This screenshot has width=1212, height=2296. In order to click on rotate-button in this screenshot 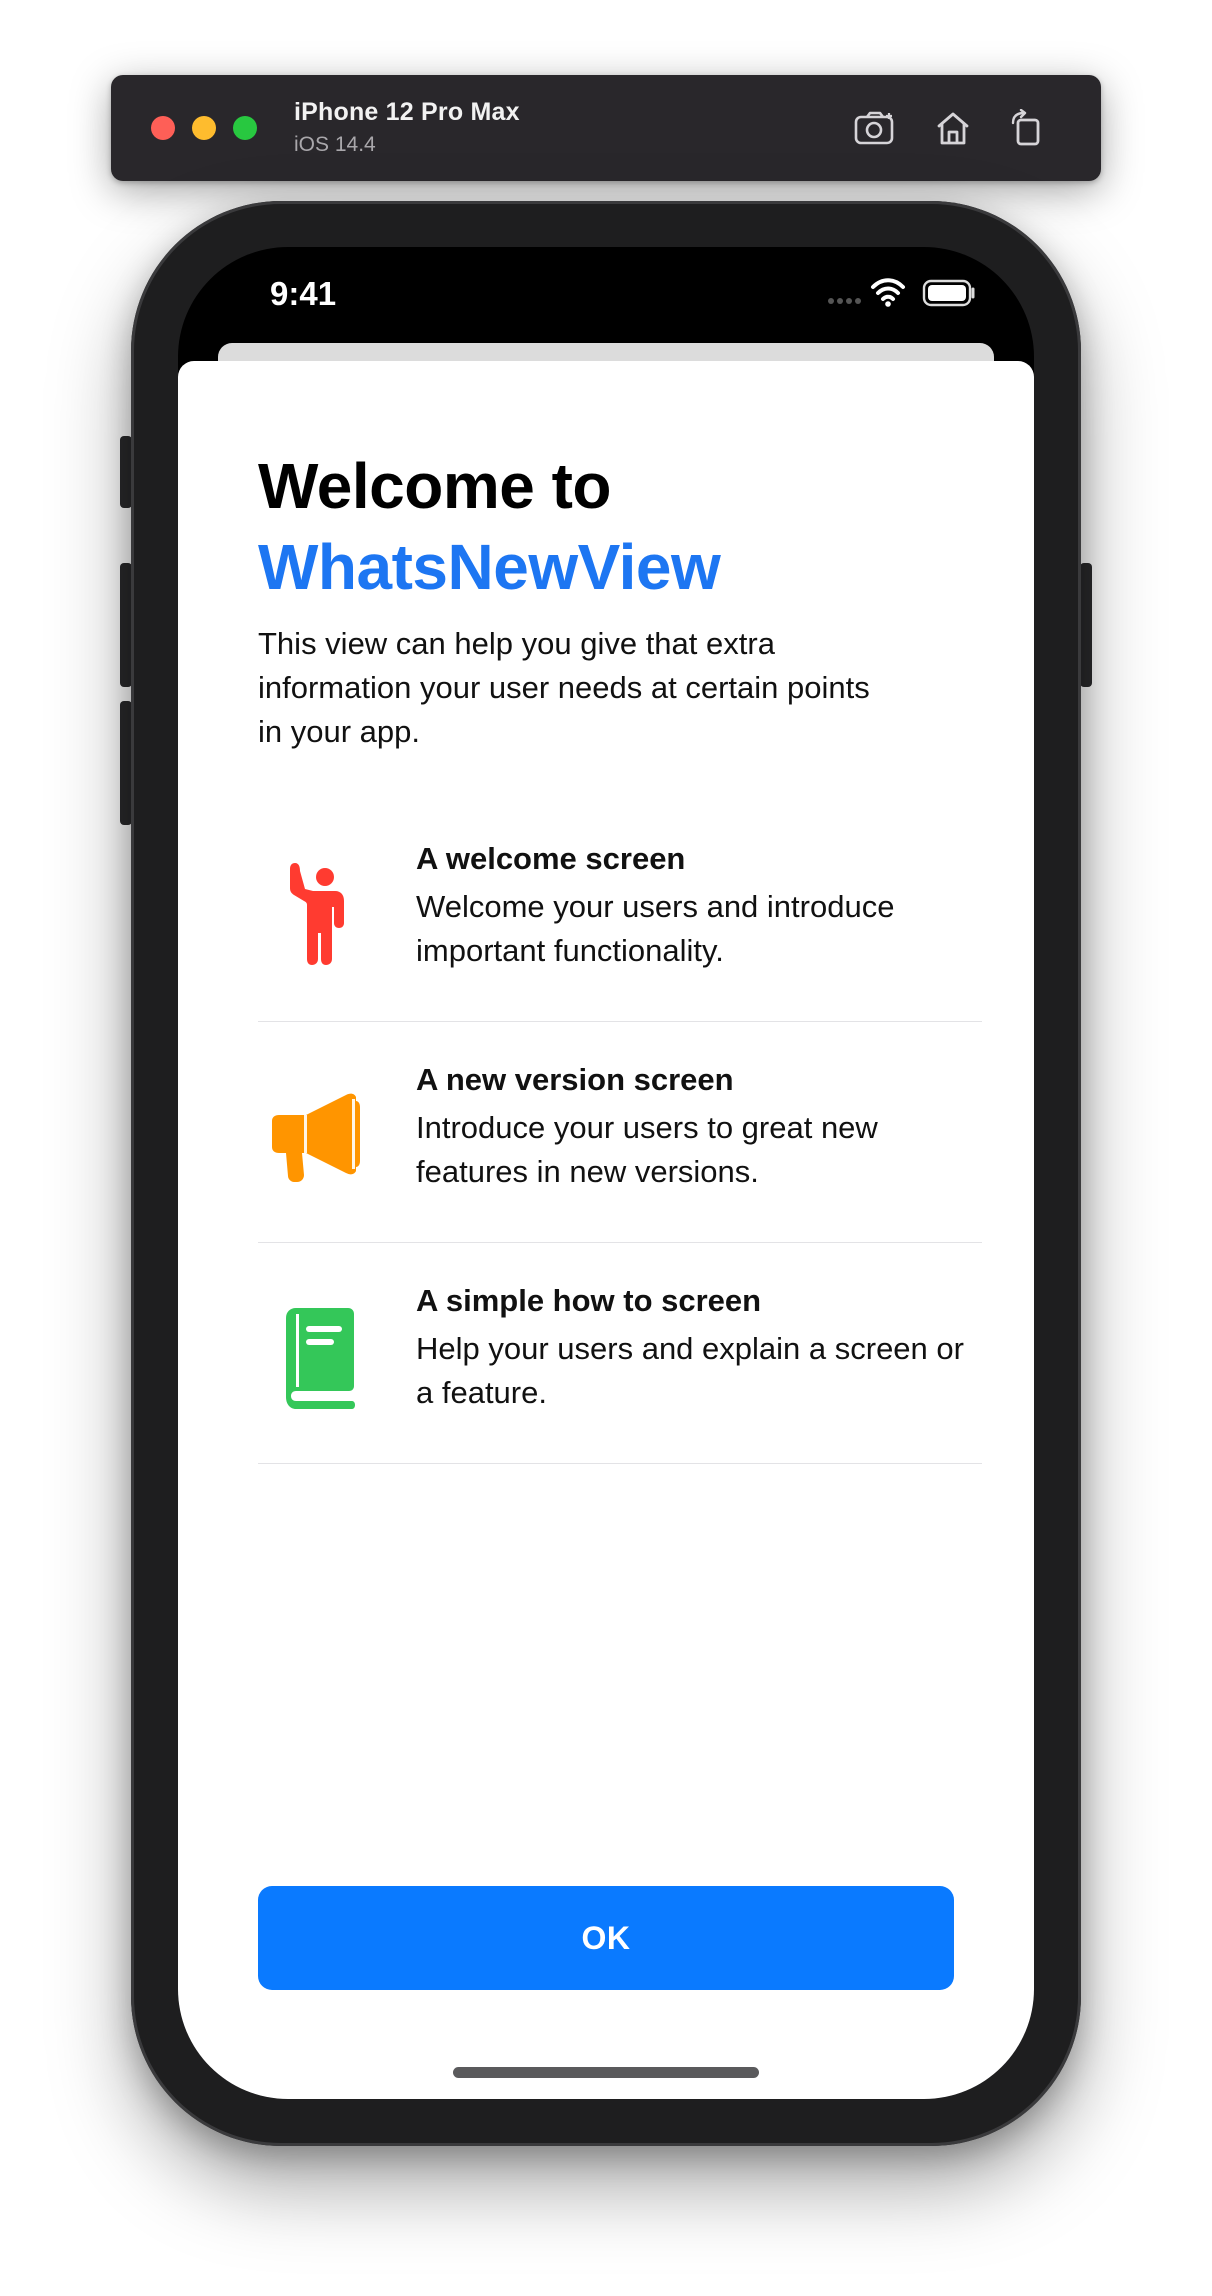, I will do `click(1027, 128)`.